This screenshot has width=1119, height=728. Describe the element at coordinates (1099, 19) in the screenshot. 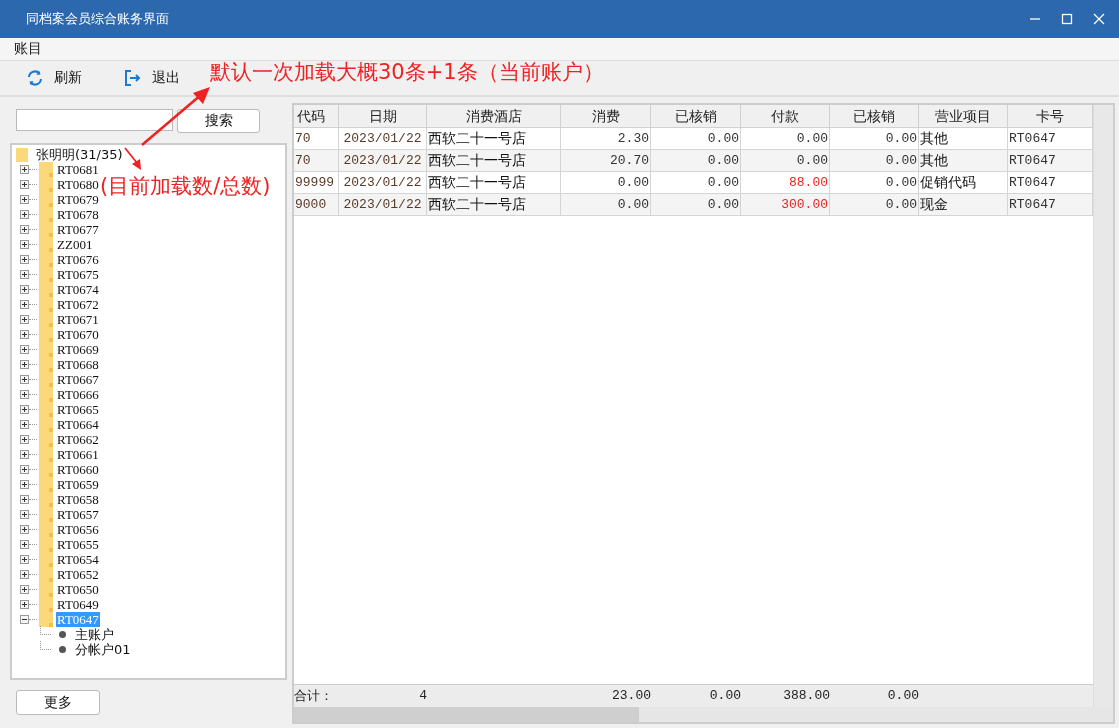

I see `close-icon` at that location.